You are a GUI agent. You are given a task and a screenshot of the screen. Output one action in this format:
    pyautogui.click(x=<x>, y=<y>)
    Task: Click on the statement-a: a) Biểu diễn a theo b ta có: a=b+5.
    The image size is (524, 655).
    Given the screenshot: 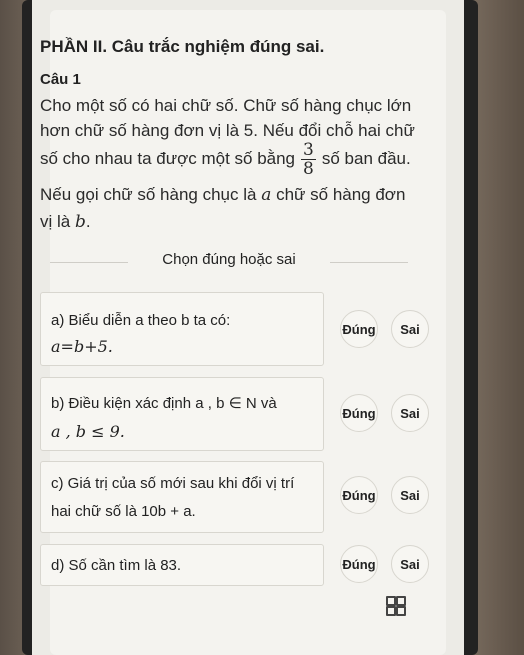 What is the action you would take?
    pyautogui.click(x=182, y=329)
    